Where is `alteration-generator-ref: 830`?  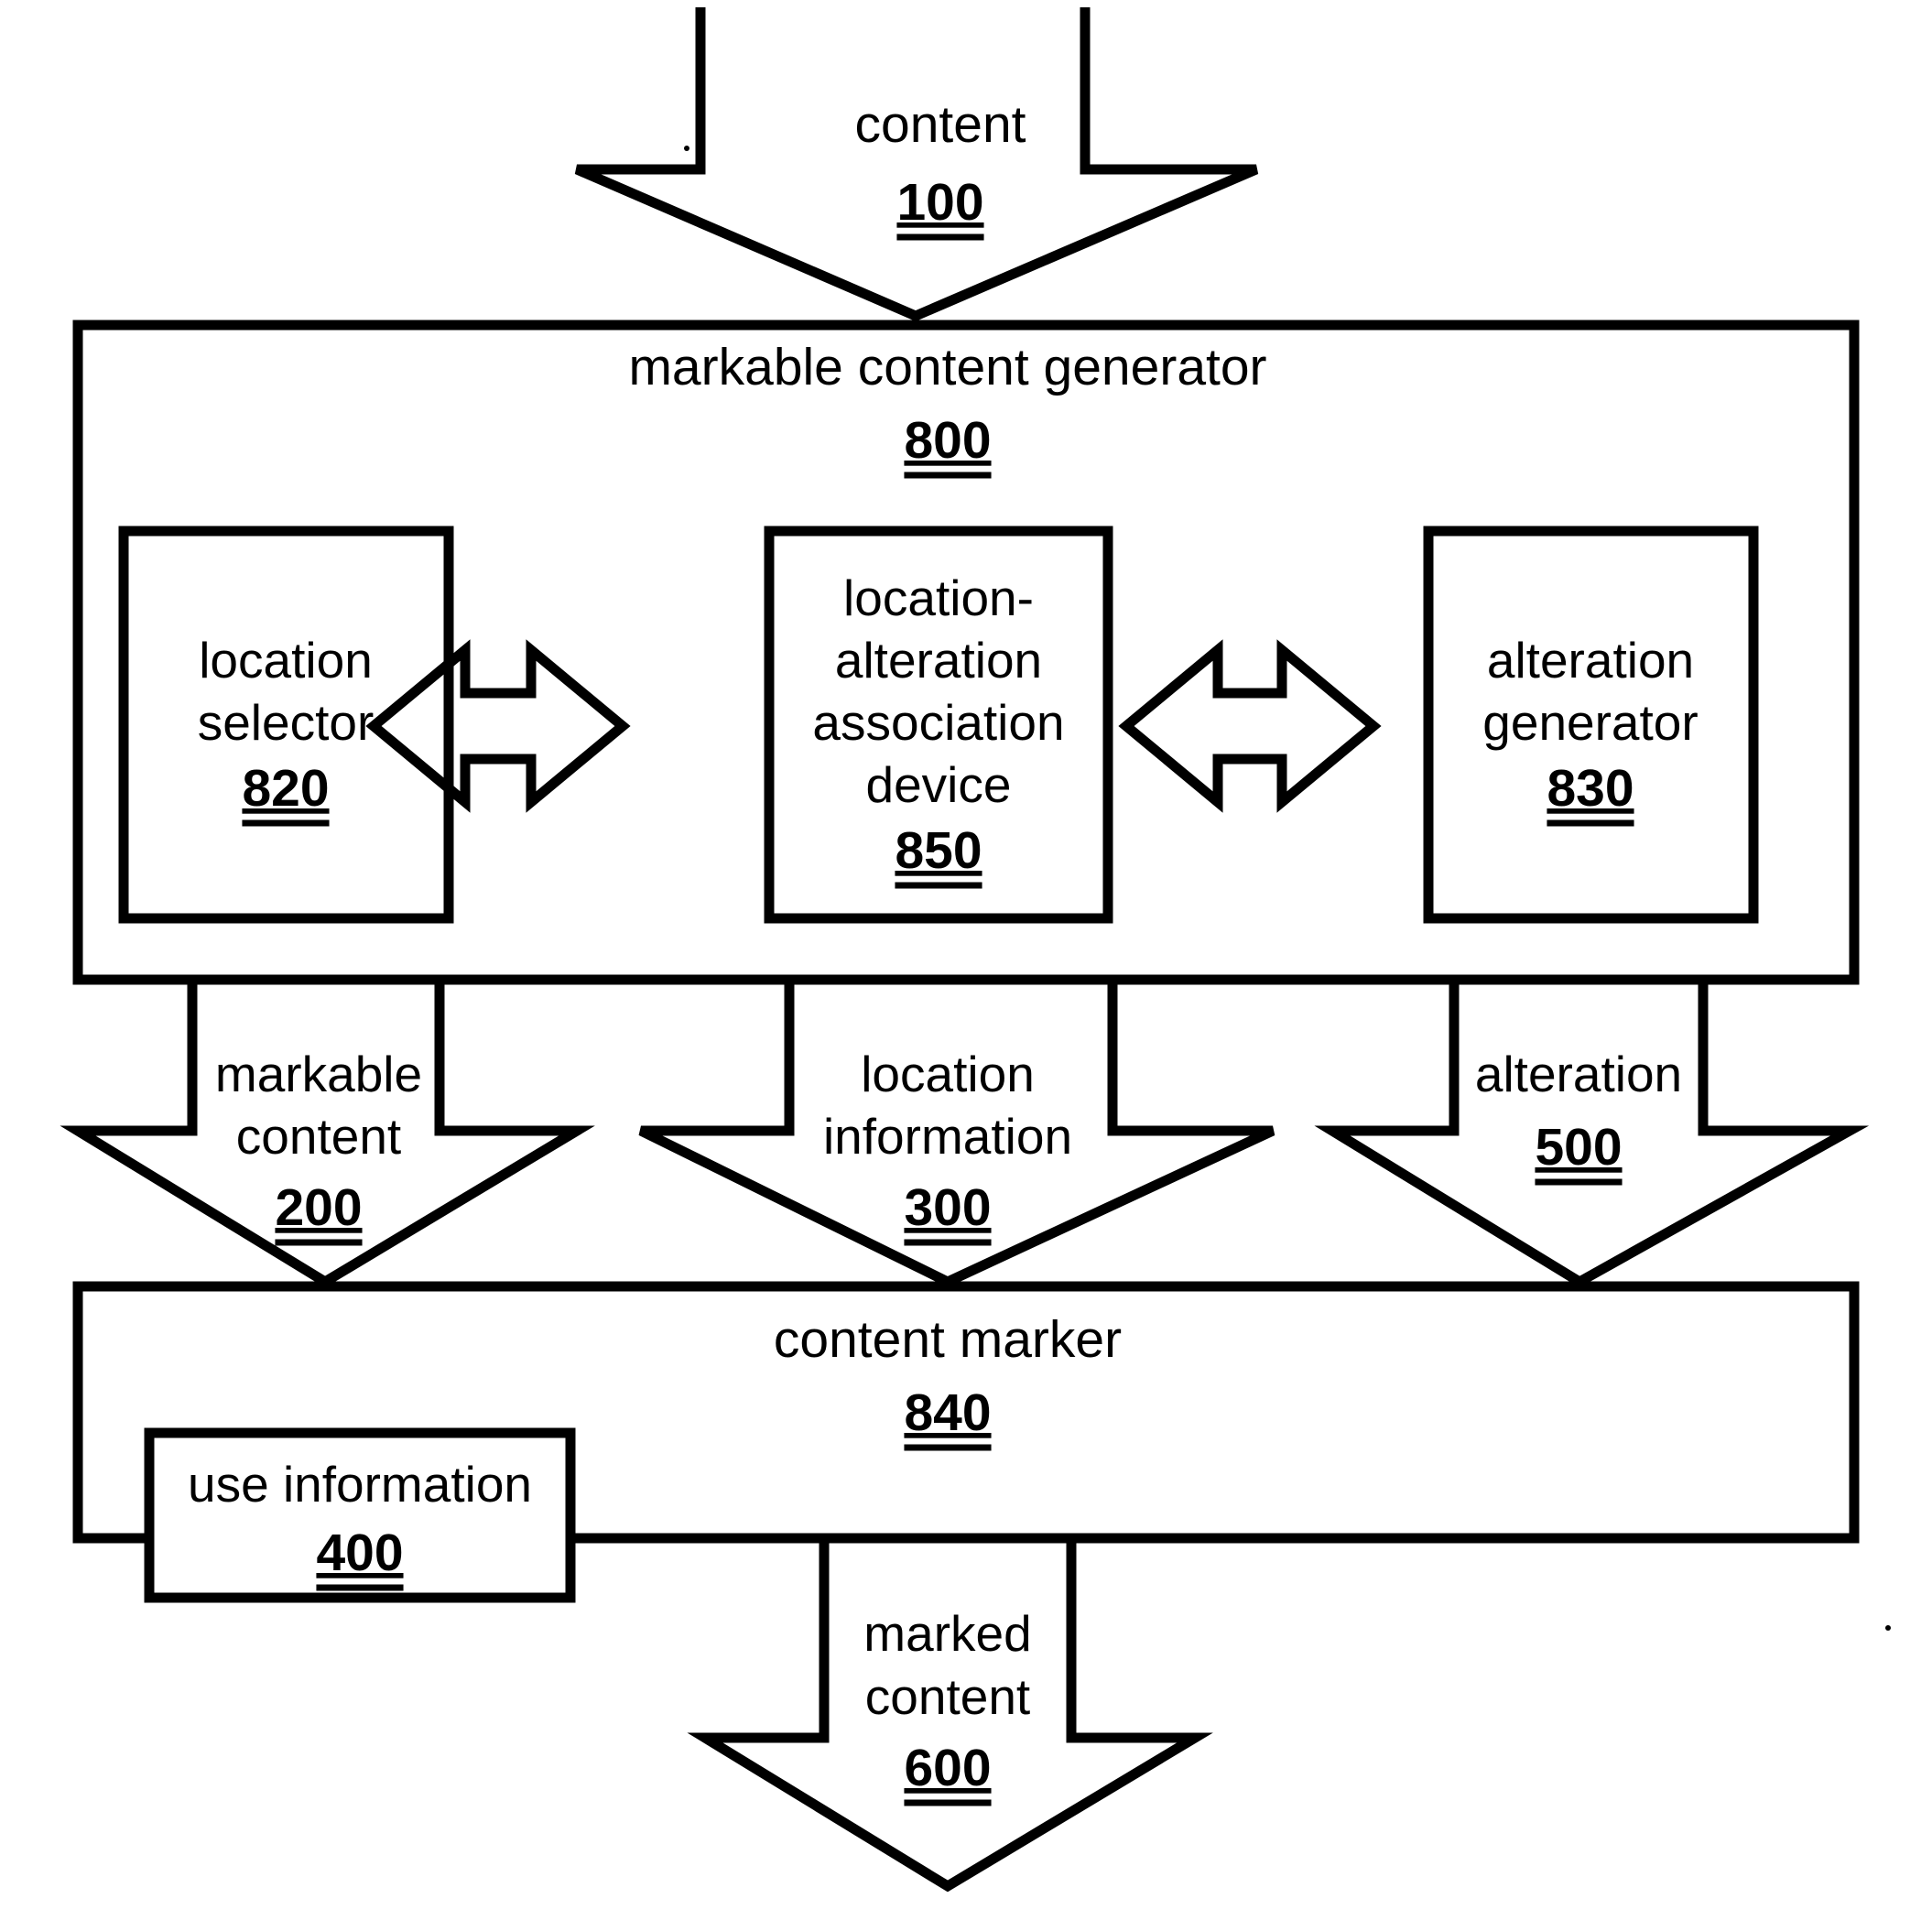 alteration-generator-ref: 830 is located at coordinates (1590, 788).